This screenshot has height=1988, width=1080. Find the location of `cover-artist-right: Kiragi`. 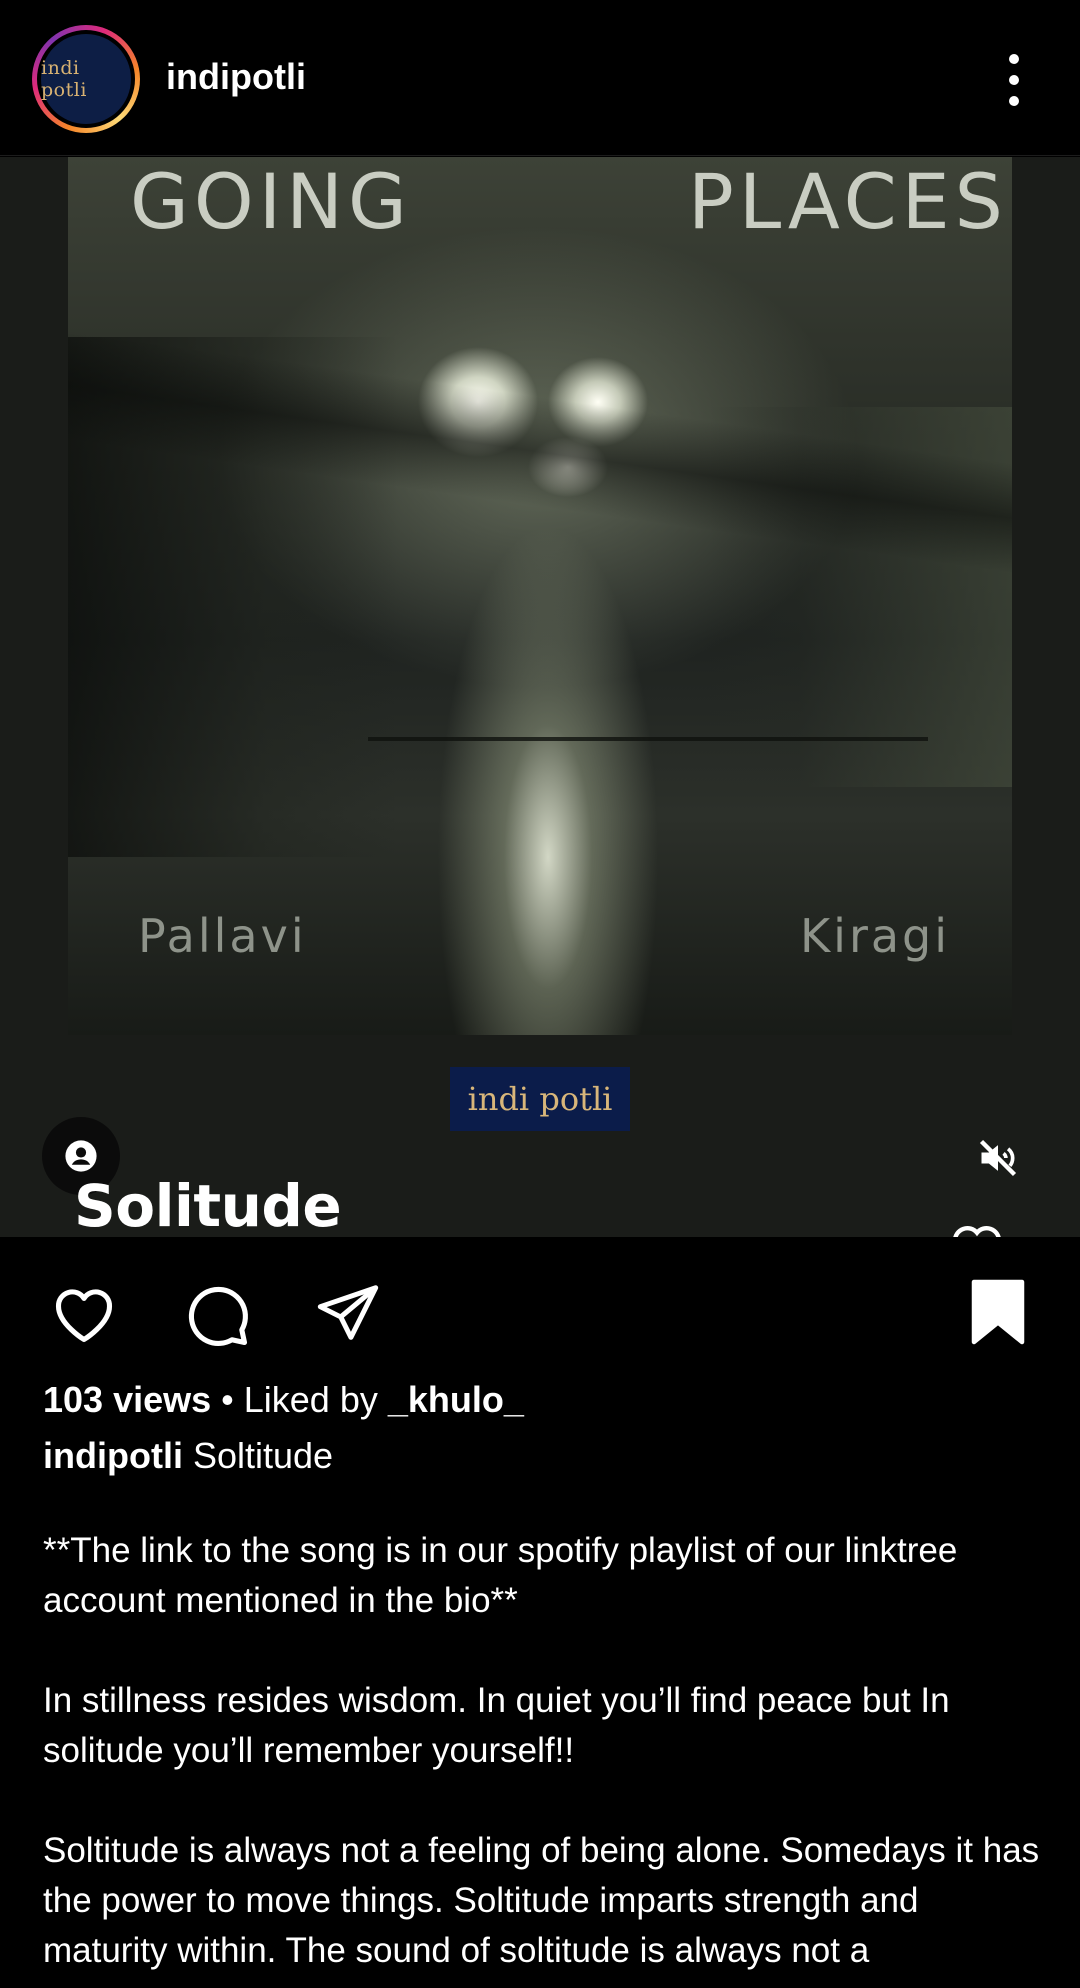

cover-artist-right: Kiragi is located at coordinates (875, 936).